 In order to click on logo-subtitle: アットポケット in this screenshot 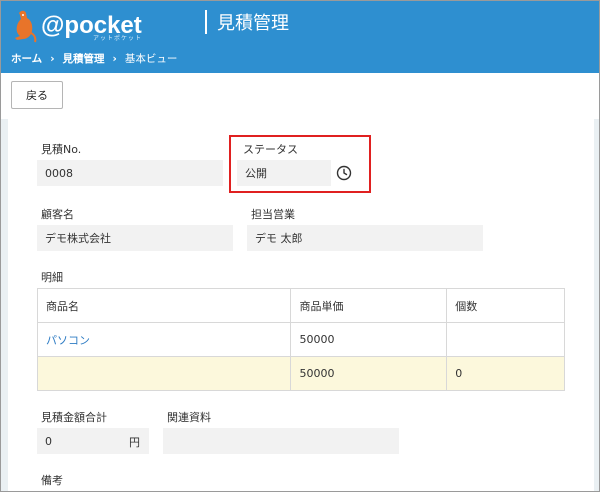, I will do `click(118, 38)`.